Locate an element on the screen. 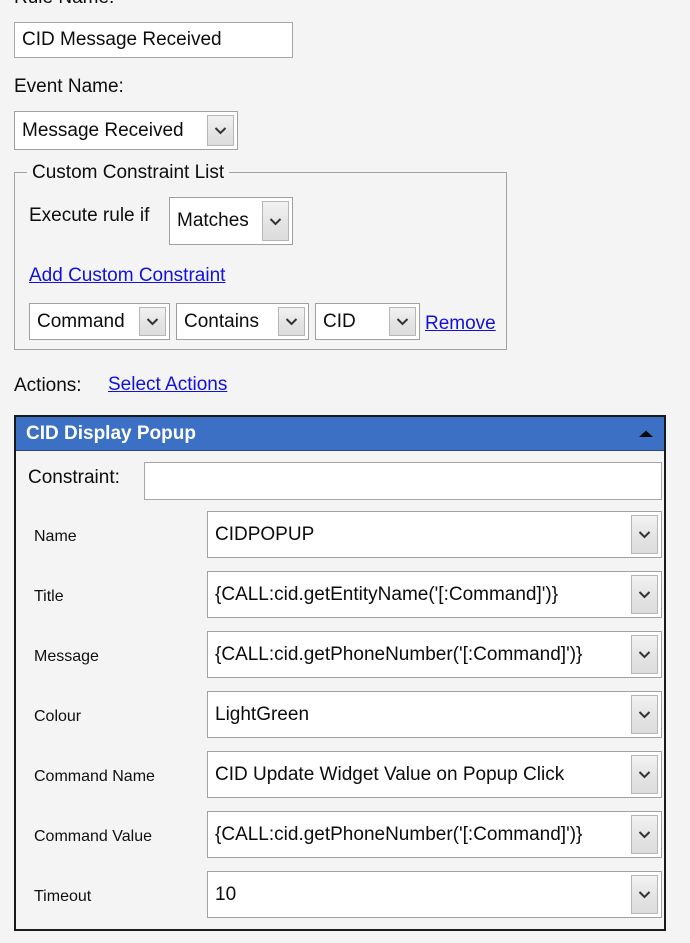 The height and width of the screenshot is (943, 690). constraint-label: Constraint: is located at coordinates (74, 477).